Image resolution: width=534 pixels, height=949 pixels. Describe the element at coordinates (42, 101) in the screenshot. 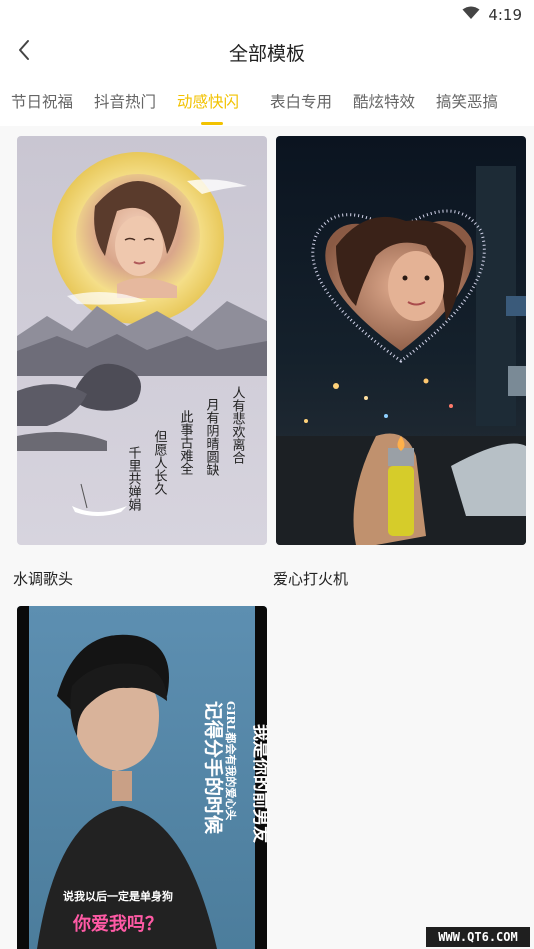

I see `tab-holiday-wishes: 节日祝福` at that location.